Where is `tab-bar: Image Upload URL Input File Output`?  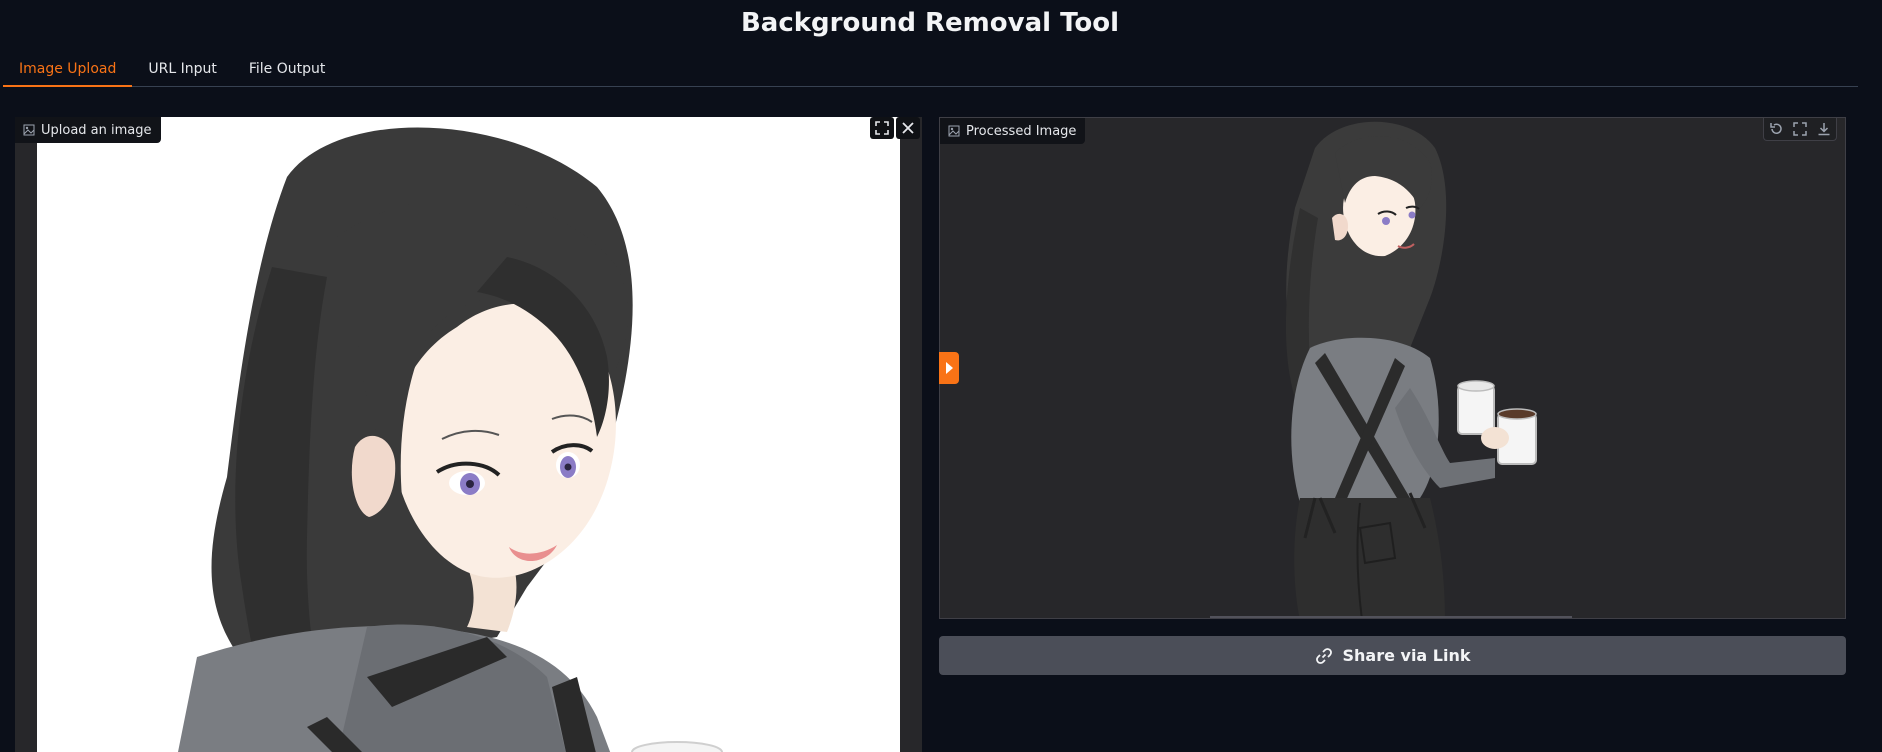
tab-bar: Image Upload URL Input File Output is located at coordinates (930, 72).